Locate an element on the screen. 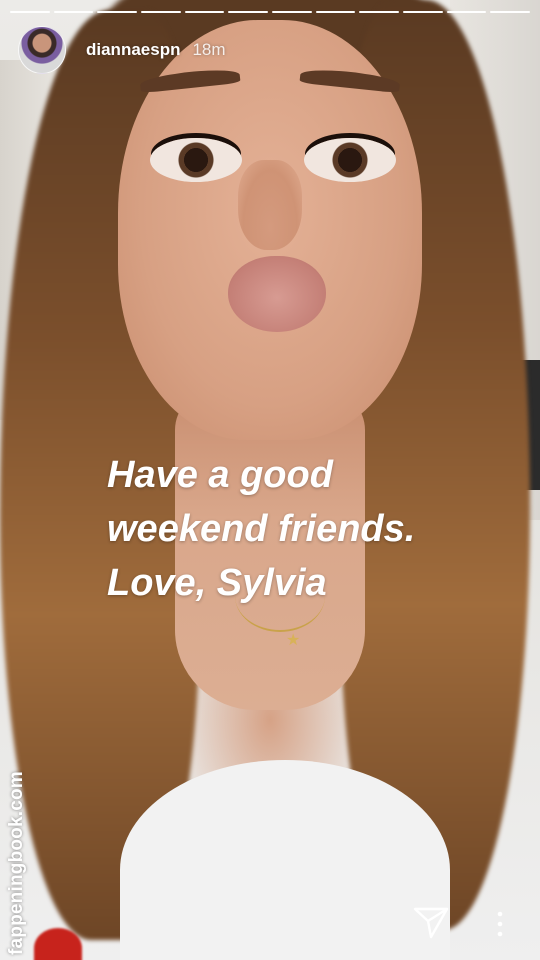 This screenshot has width=540, height=960. nose is located at coordinates (270, 205).